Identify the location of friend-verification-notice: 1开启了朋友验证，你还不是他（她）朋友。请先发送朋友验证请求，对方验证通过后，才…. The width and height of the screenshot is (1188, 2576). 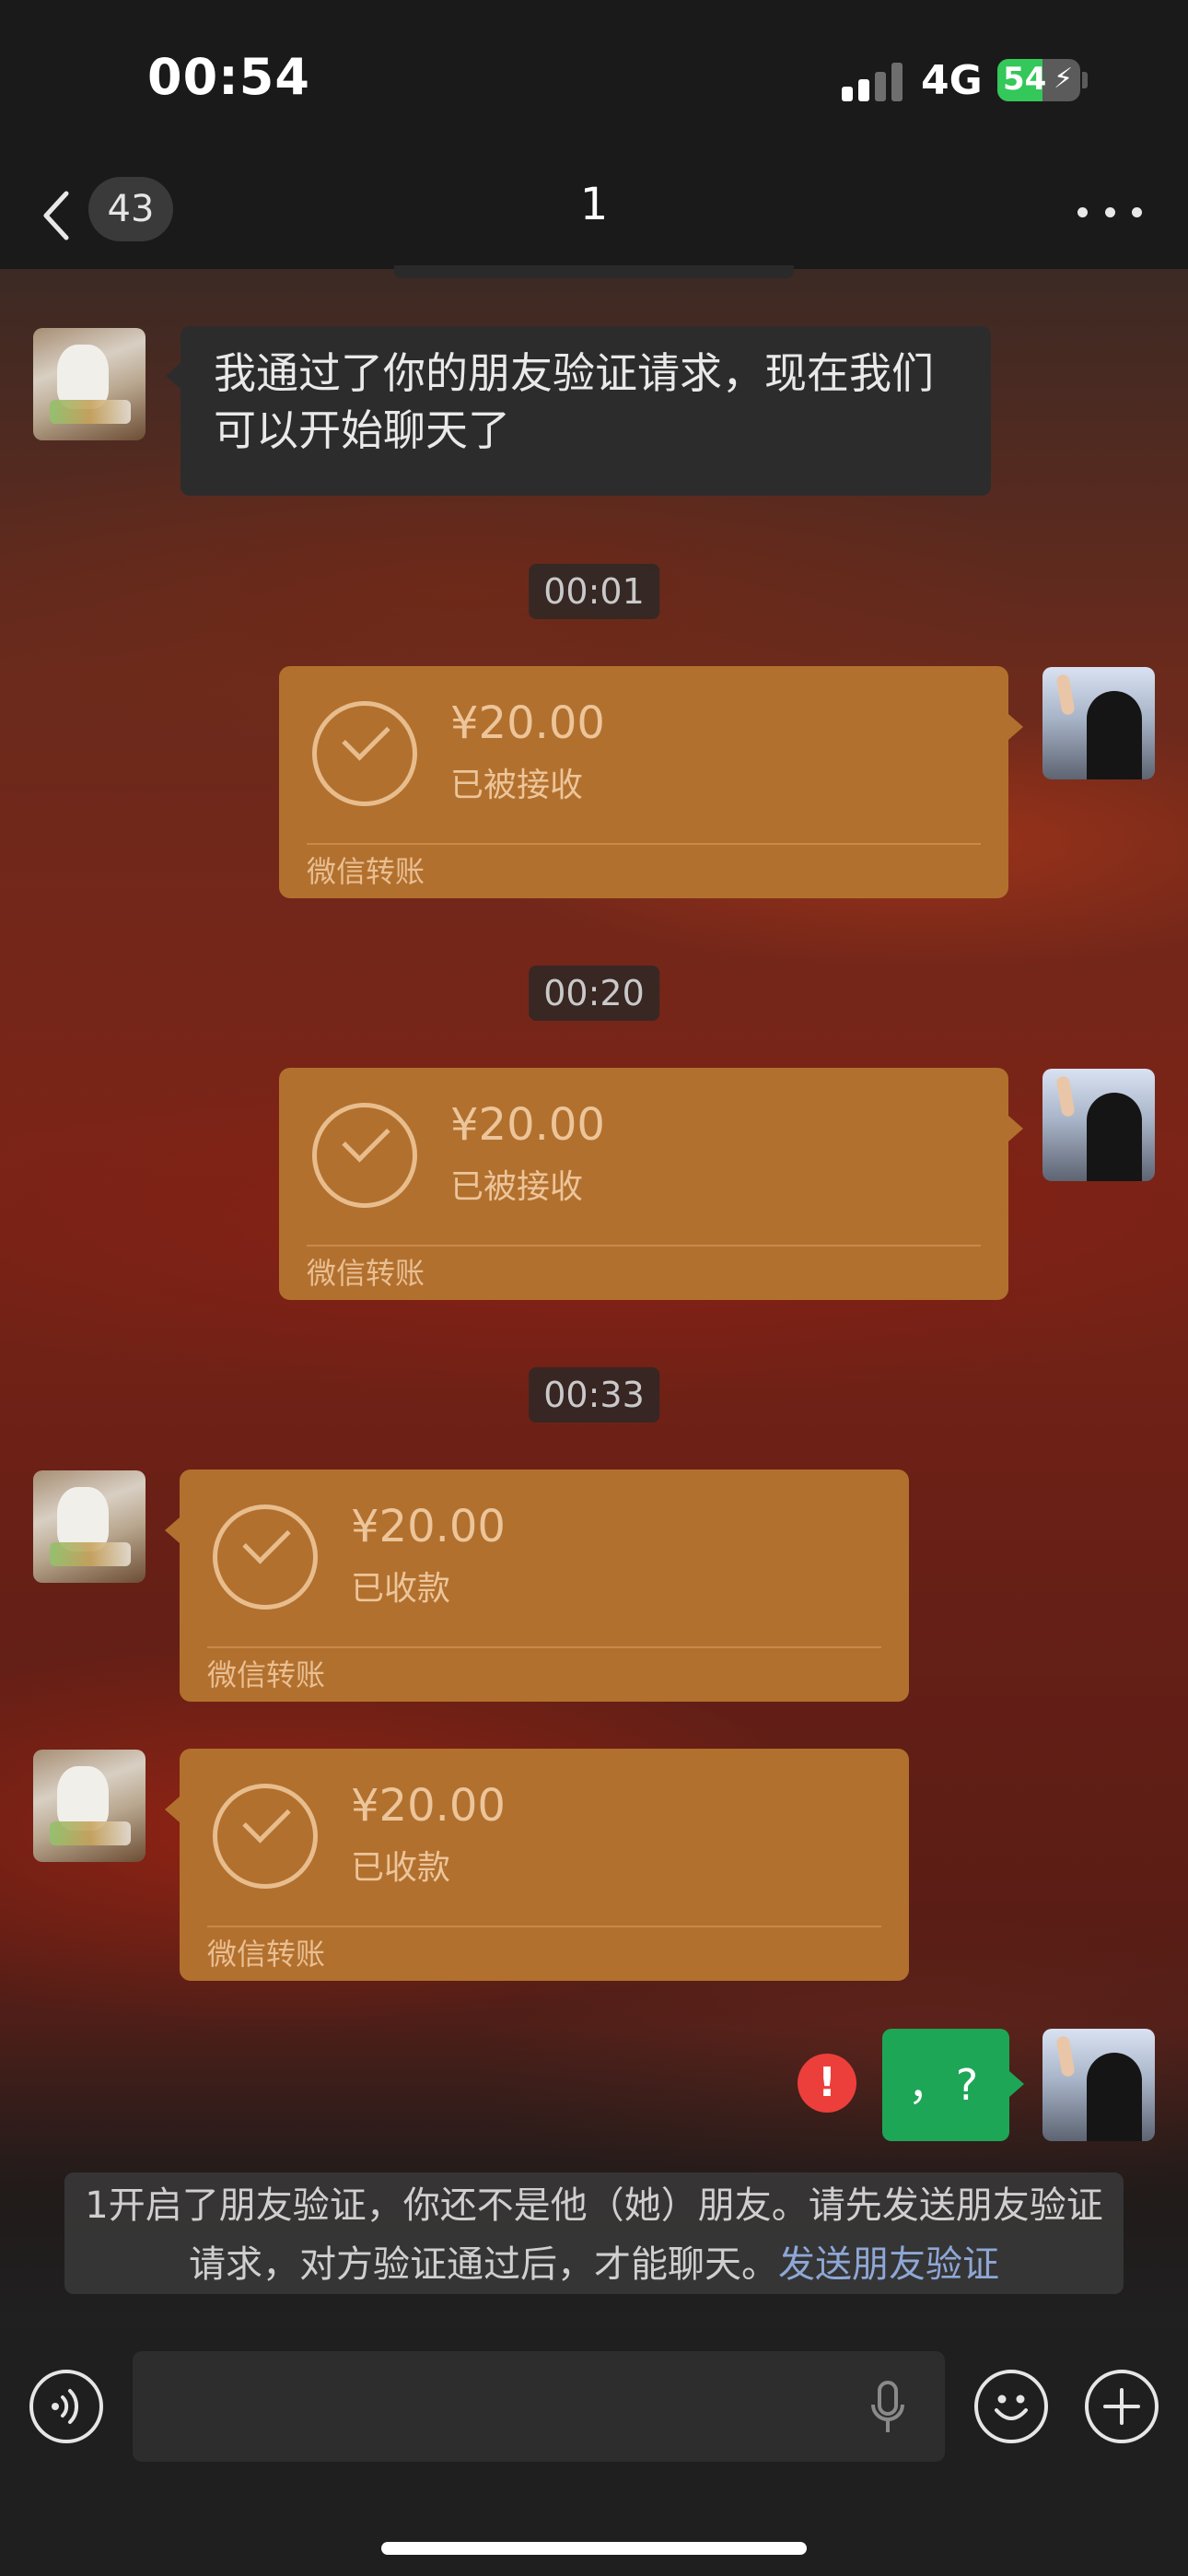
(594, 2233).